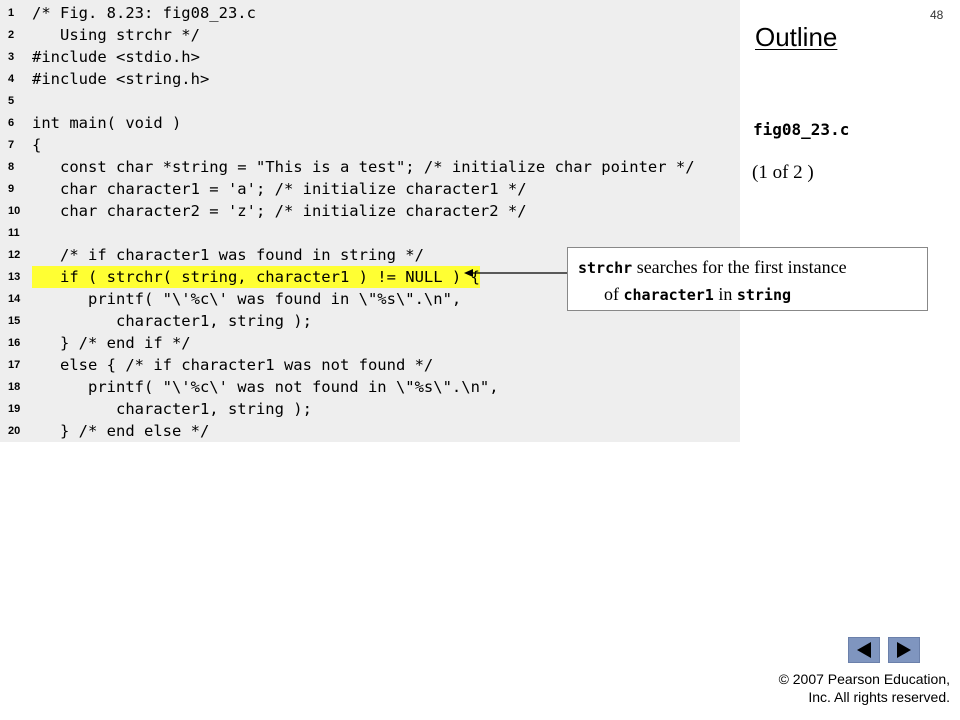 This screenshot has width=960, height=720. What do you see at coordinates (725, 294) in the screenshot?
I see `callout-text: in` at bounding box center [725, 294].